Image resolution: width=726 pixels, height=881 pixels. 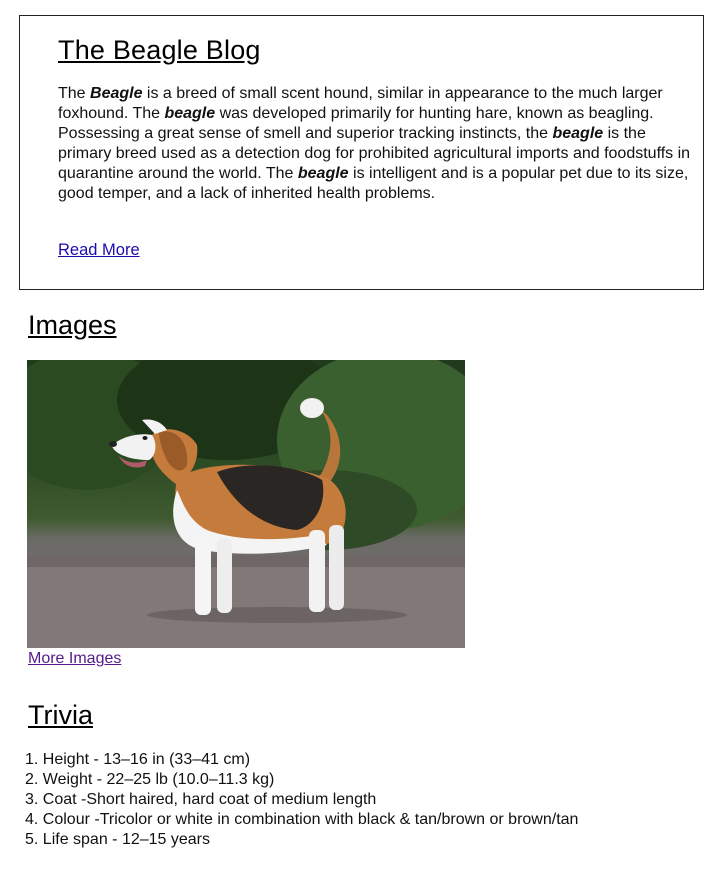 What do you see at coordinates (118, 839) in the screenshot?
I see `trivia-item-lifespan: 5. Life span - 12–15 years` at bounding box center [118, 839].